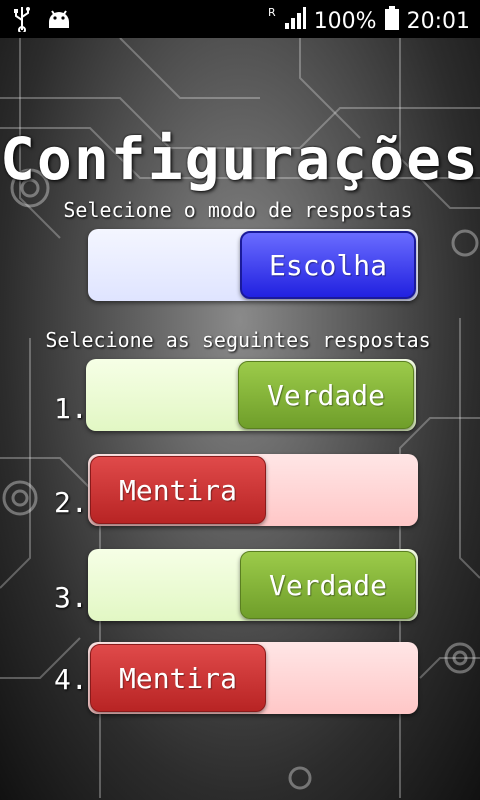  Describe the element at coordinates (238, 340) in the screenshot. I see `answers-prompt: Selecione as seguintes respostas` at that location.